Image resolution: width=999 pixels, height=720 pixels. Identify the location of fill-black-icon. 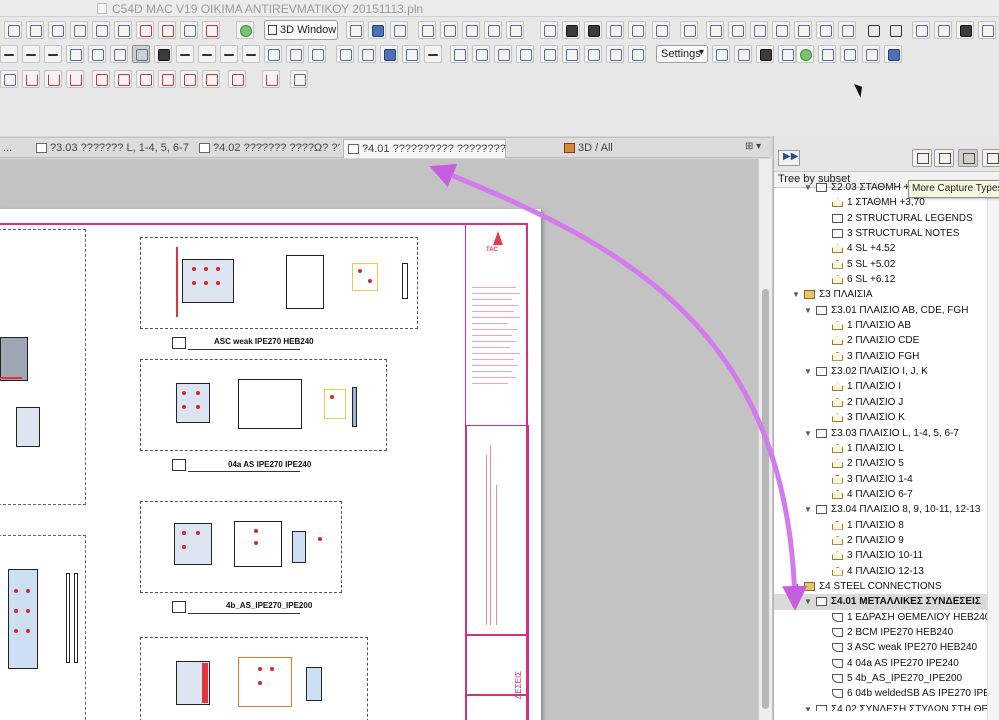
(163, 54).